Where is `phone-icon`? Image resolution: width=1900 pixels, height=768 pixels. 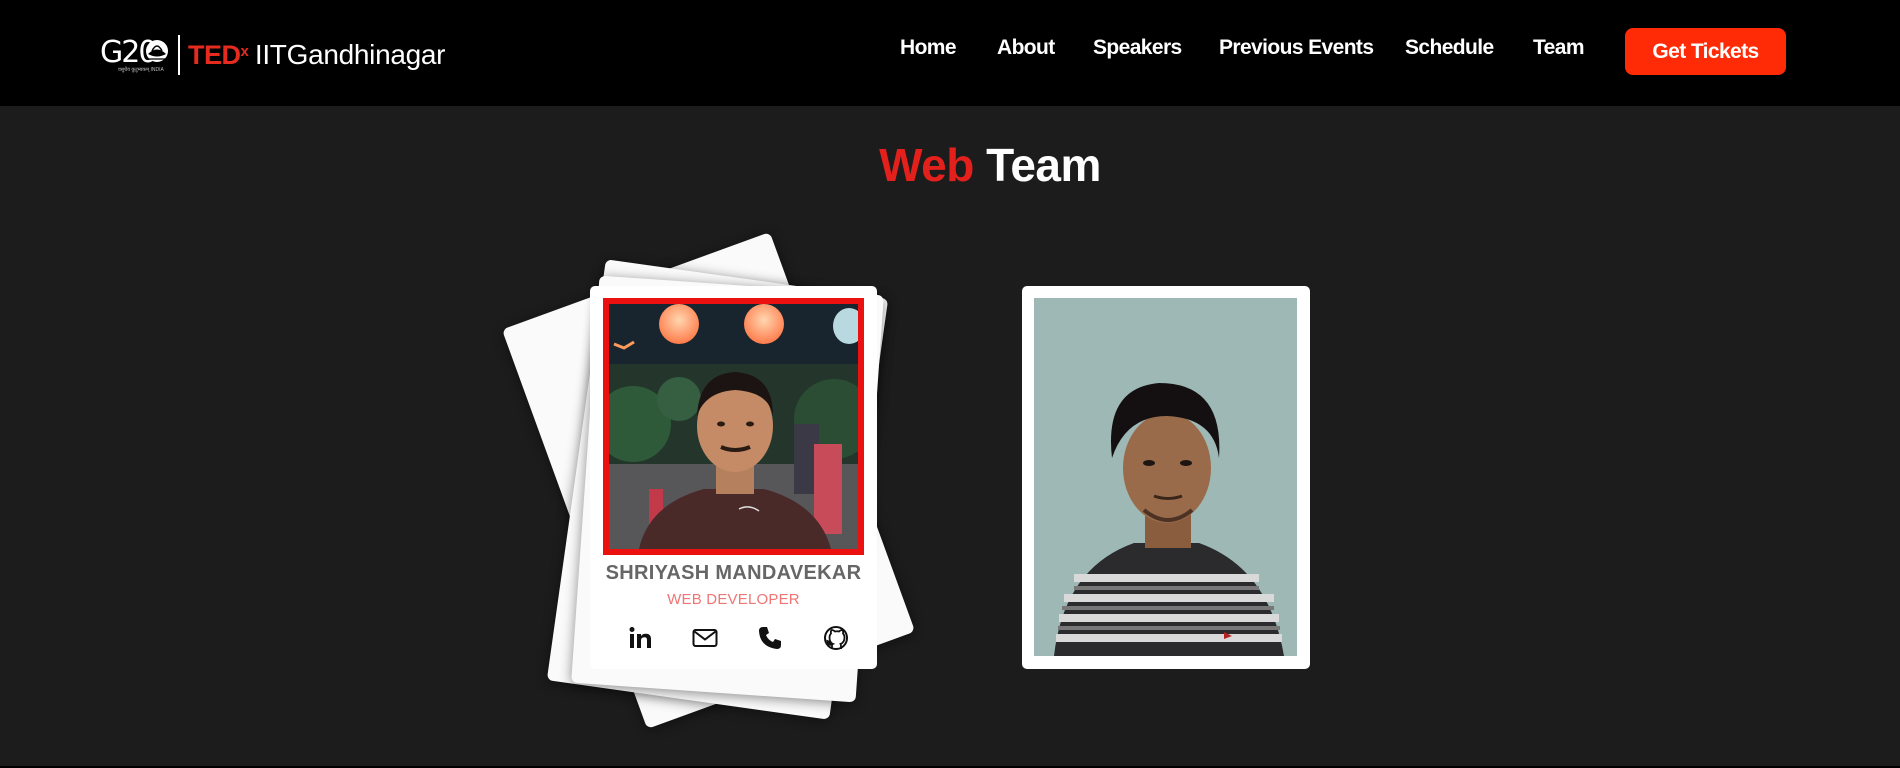
phone-icon is located at coordinates (770, 638).